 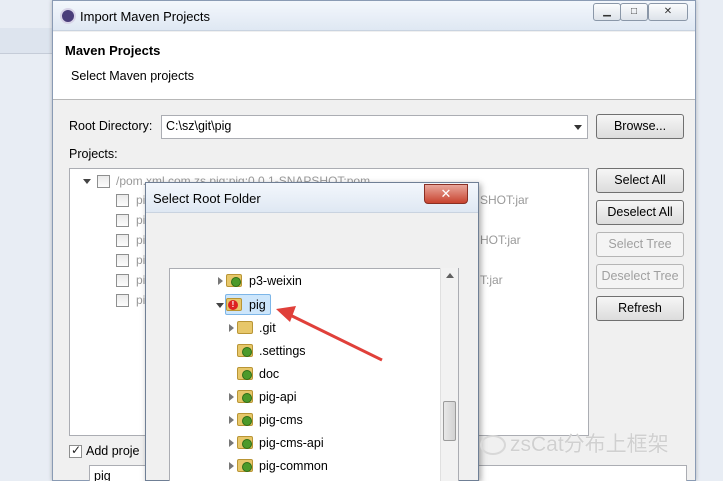 What do you see at coordinates (286, 314) in the screenshot?
I see `arrow-head` at bounding box center [286, 314].